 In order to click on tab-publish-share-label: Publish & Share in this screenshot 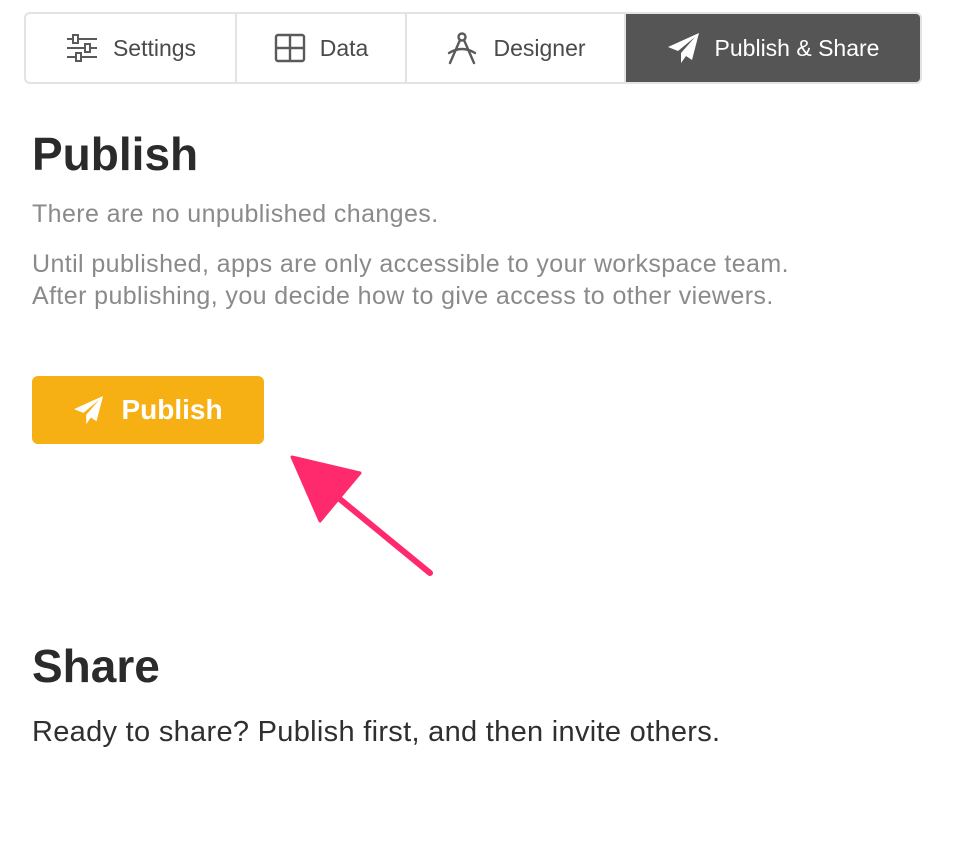, I will do `click(797, 47)`.